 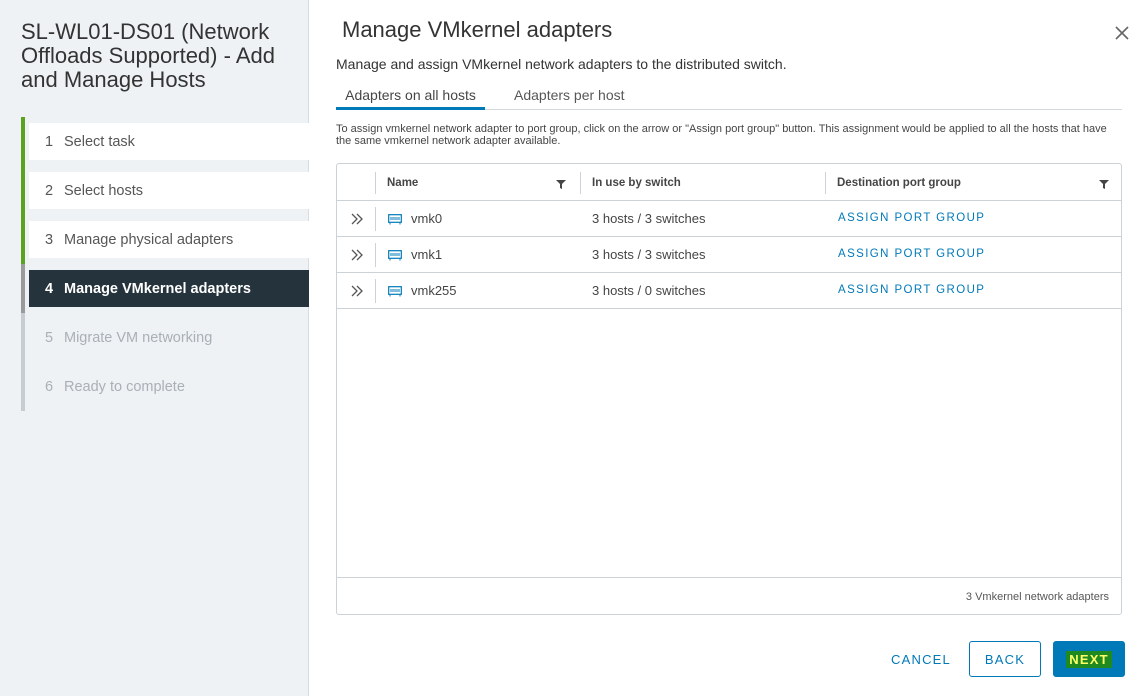 I want to click on grid-footer-count: 3 Vmkernel network adapters, so click(x=729, y=595).